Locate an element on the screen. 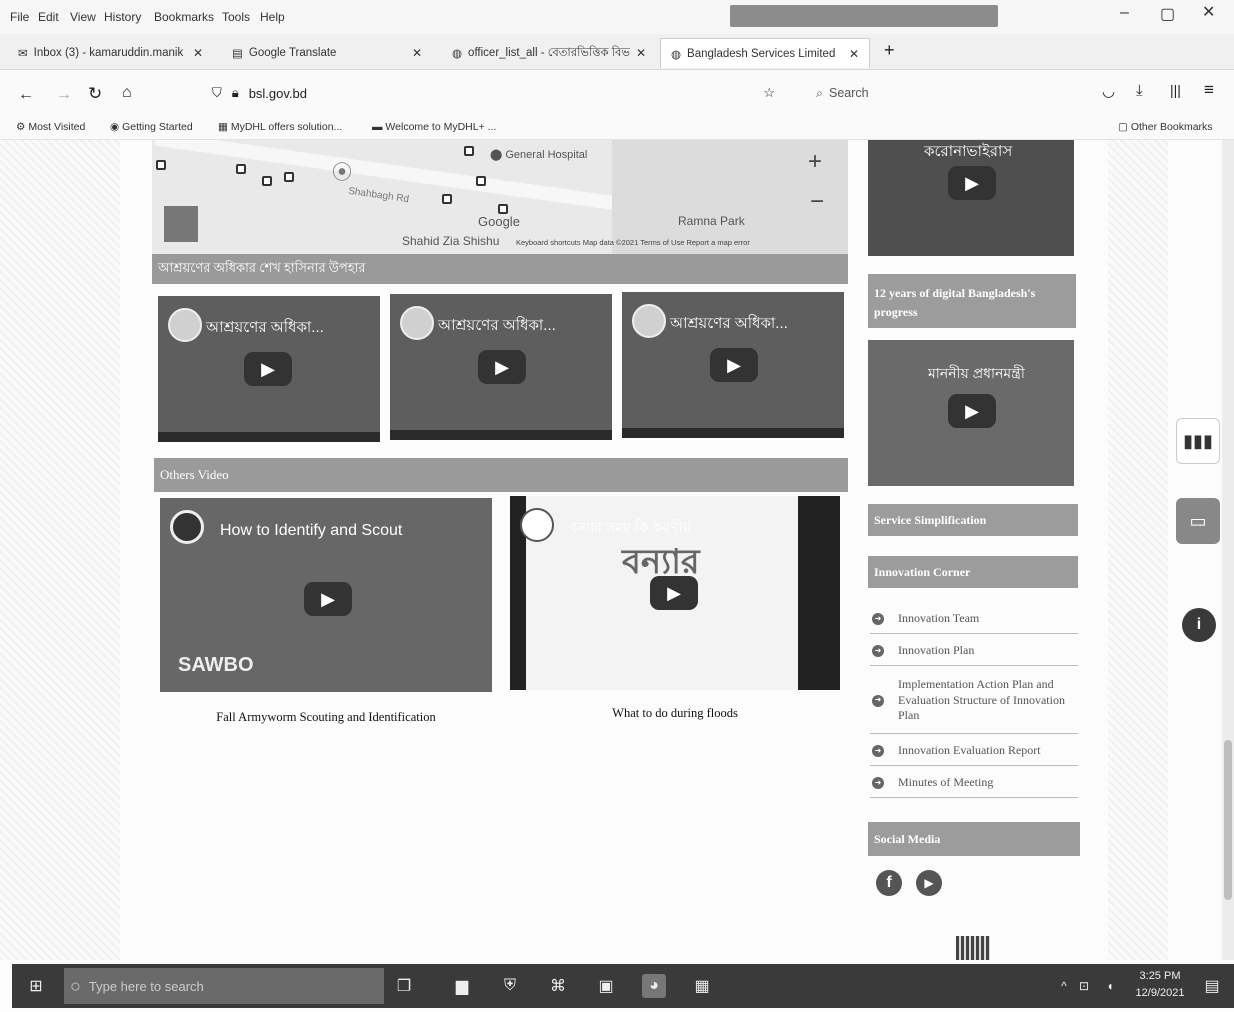  tab-inbox: ✉ Inbox (3) - kamaruddin.manik ✕ is located at coordinates (110, 53).